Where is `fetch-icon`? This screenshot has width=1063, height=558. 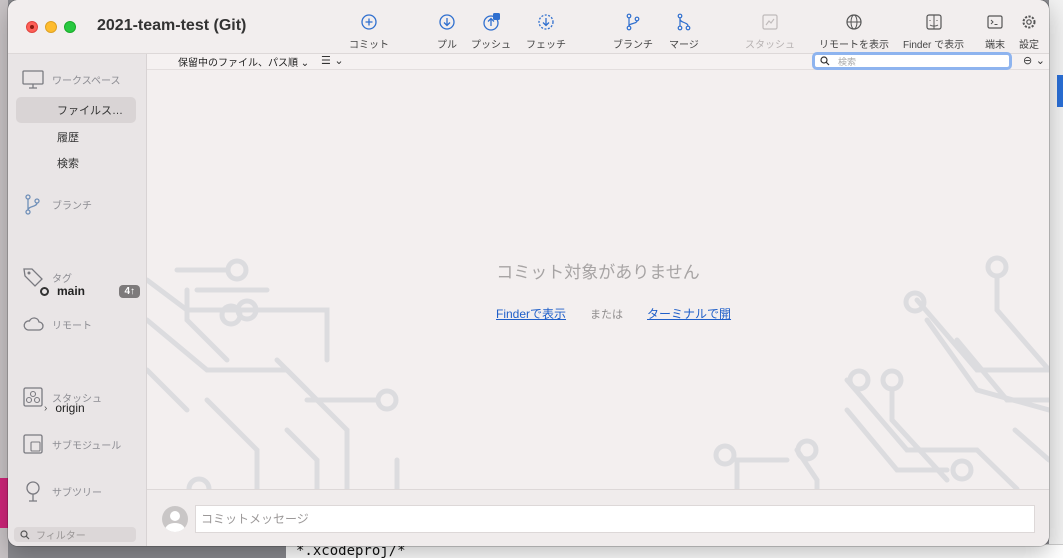
fetch-icon is located at coordinates (546, 22).